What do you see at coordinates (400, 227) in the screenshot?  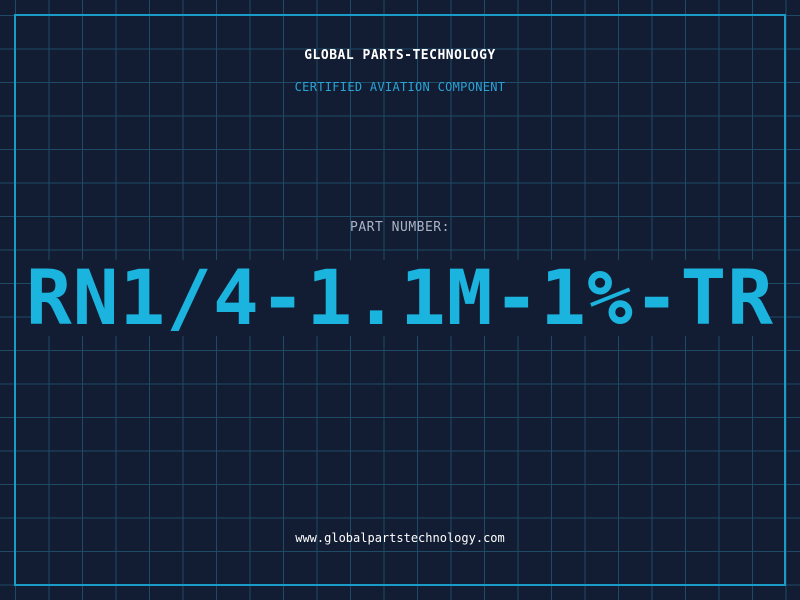 I see `part-number-label: PART NUMBER:` at bounding box center [400, 227].